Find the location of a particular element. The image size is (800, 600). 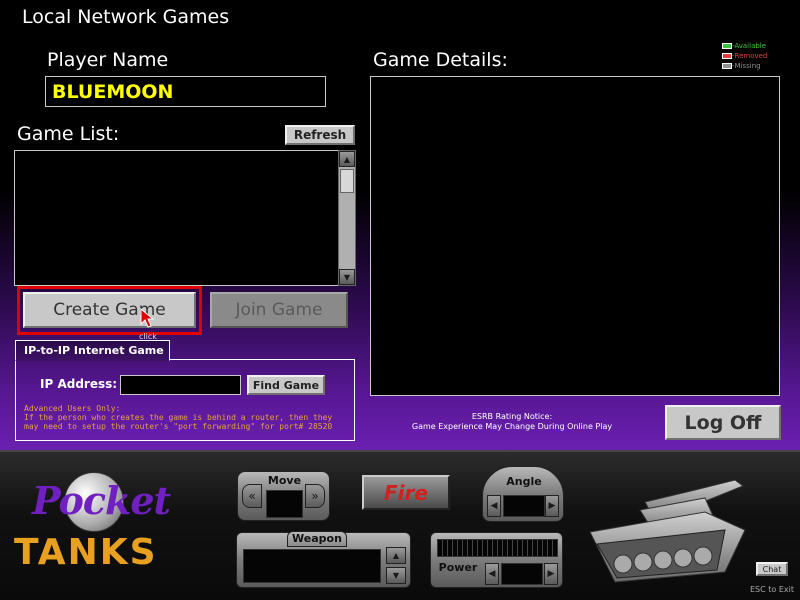

weapon-control: Weapon ▲ ▼ is located at coordinates (323, 559).